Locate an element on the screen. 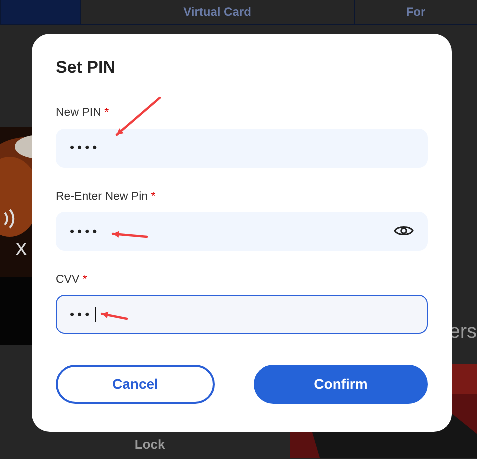 This screenshot has height=459, width=477. lock-label: Lock is located at coordinates (150, 445).